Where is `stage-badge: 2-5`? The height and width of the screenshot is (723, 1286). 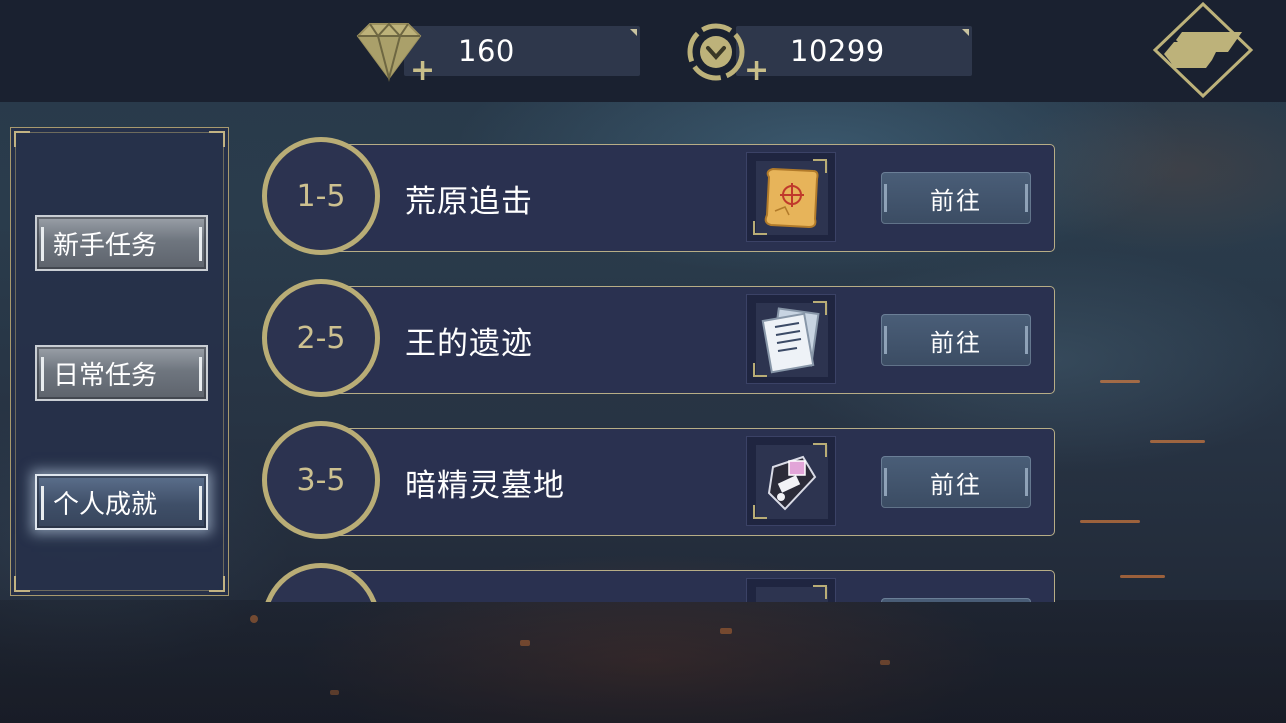
stage-badge: 2-5 is located at coordinates (321, 338).